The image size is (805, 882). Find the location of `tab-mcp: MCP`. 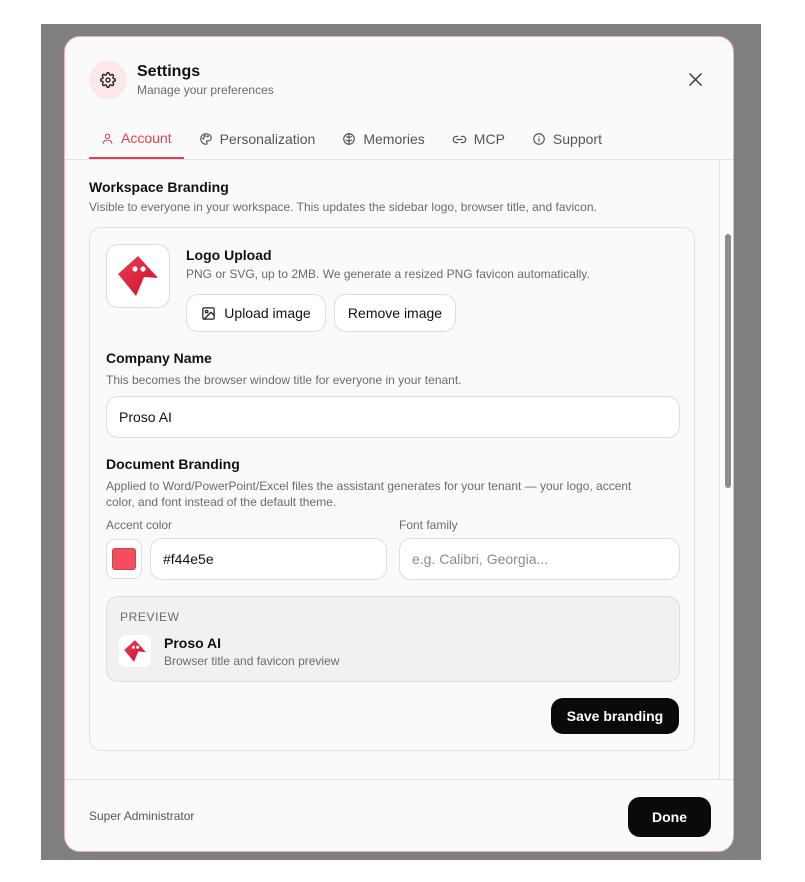

tab-mcp: MCP is located at coordinates (478, 139).